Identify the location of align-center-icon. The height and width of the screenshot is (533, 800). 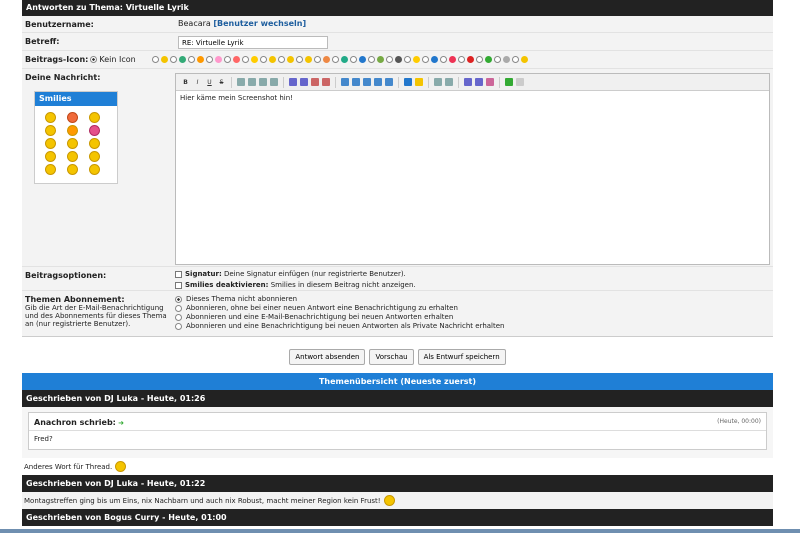
(252, 82).